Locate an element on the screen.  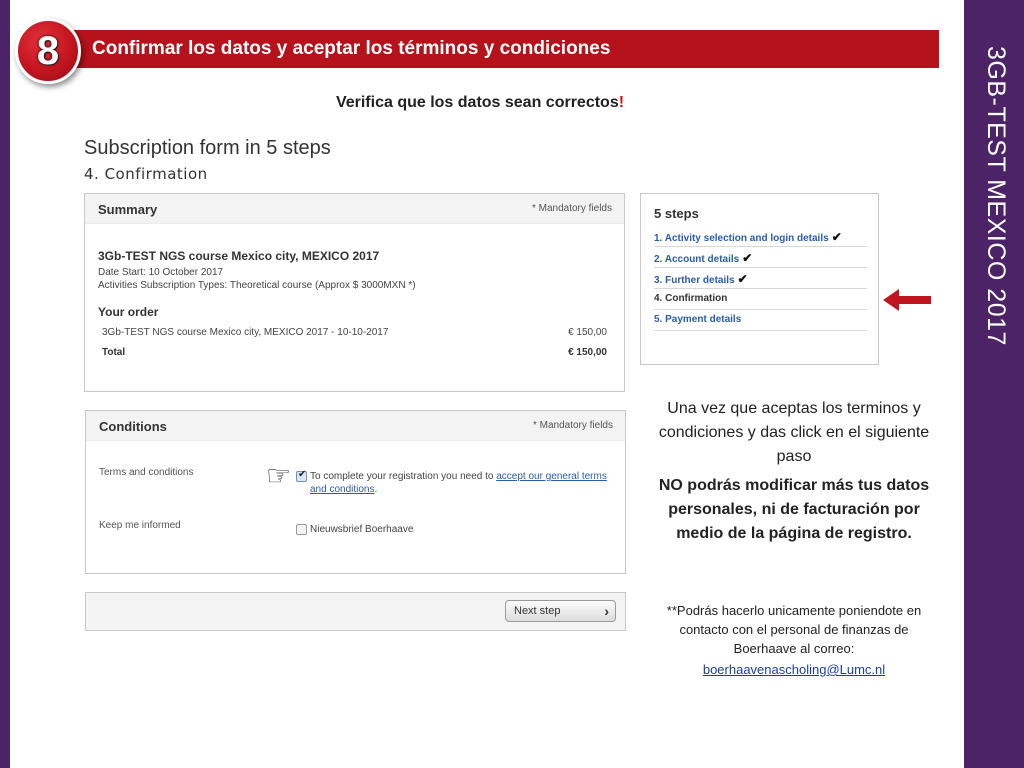
date-start: Date Start: 10 October 2017 is located at coordinates (161, 272).